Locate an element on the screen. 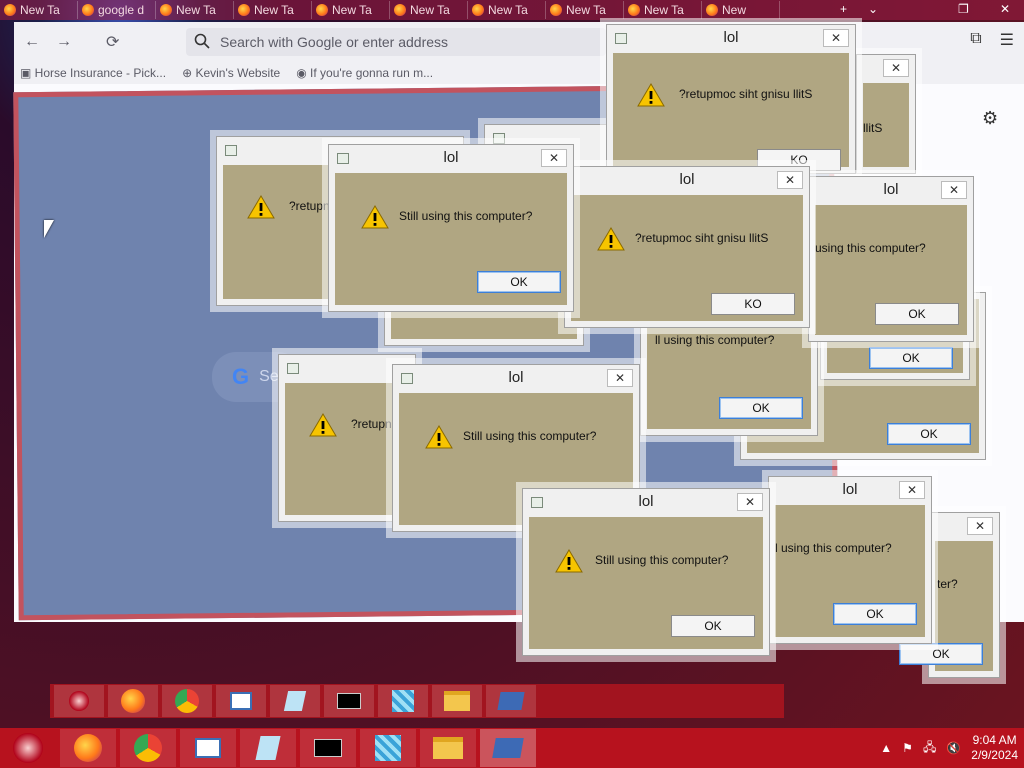  volume-muted-icon: 🔇 is located at coordinates (953, 748).